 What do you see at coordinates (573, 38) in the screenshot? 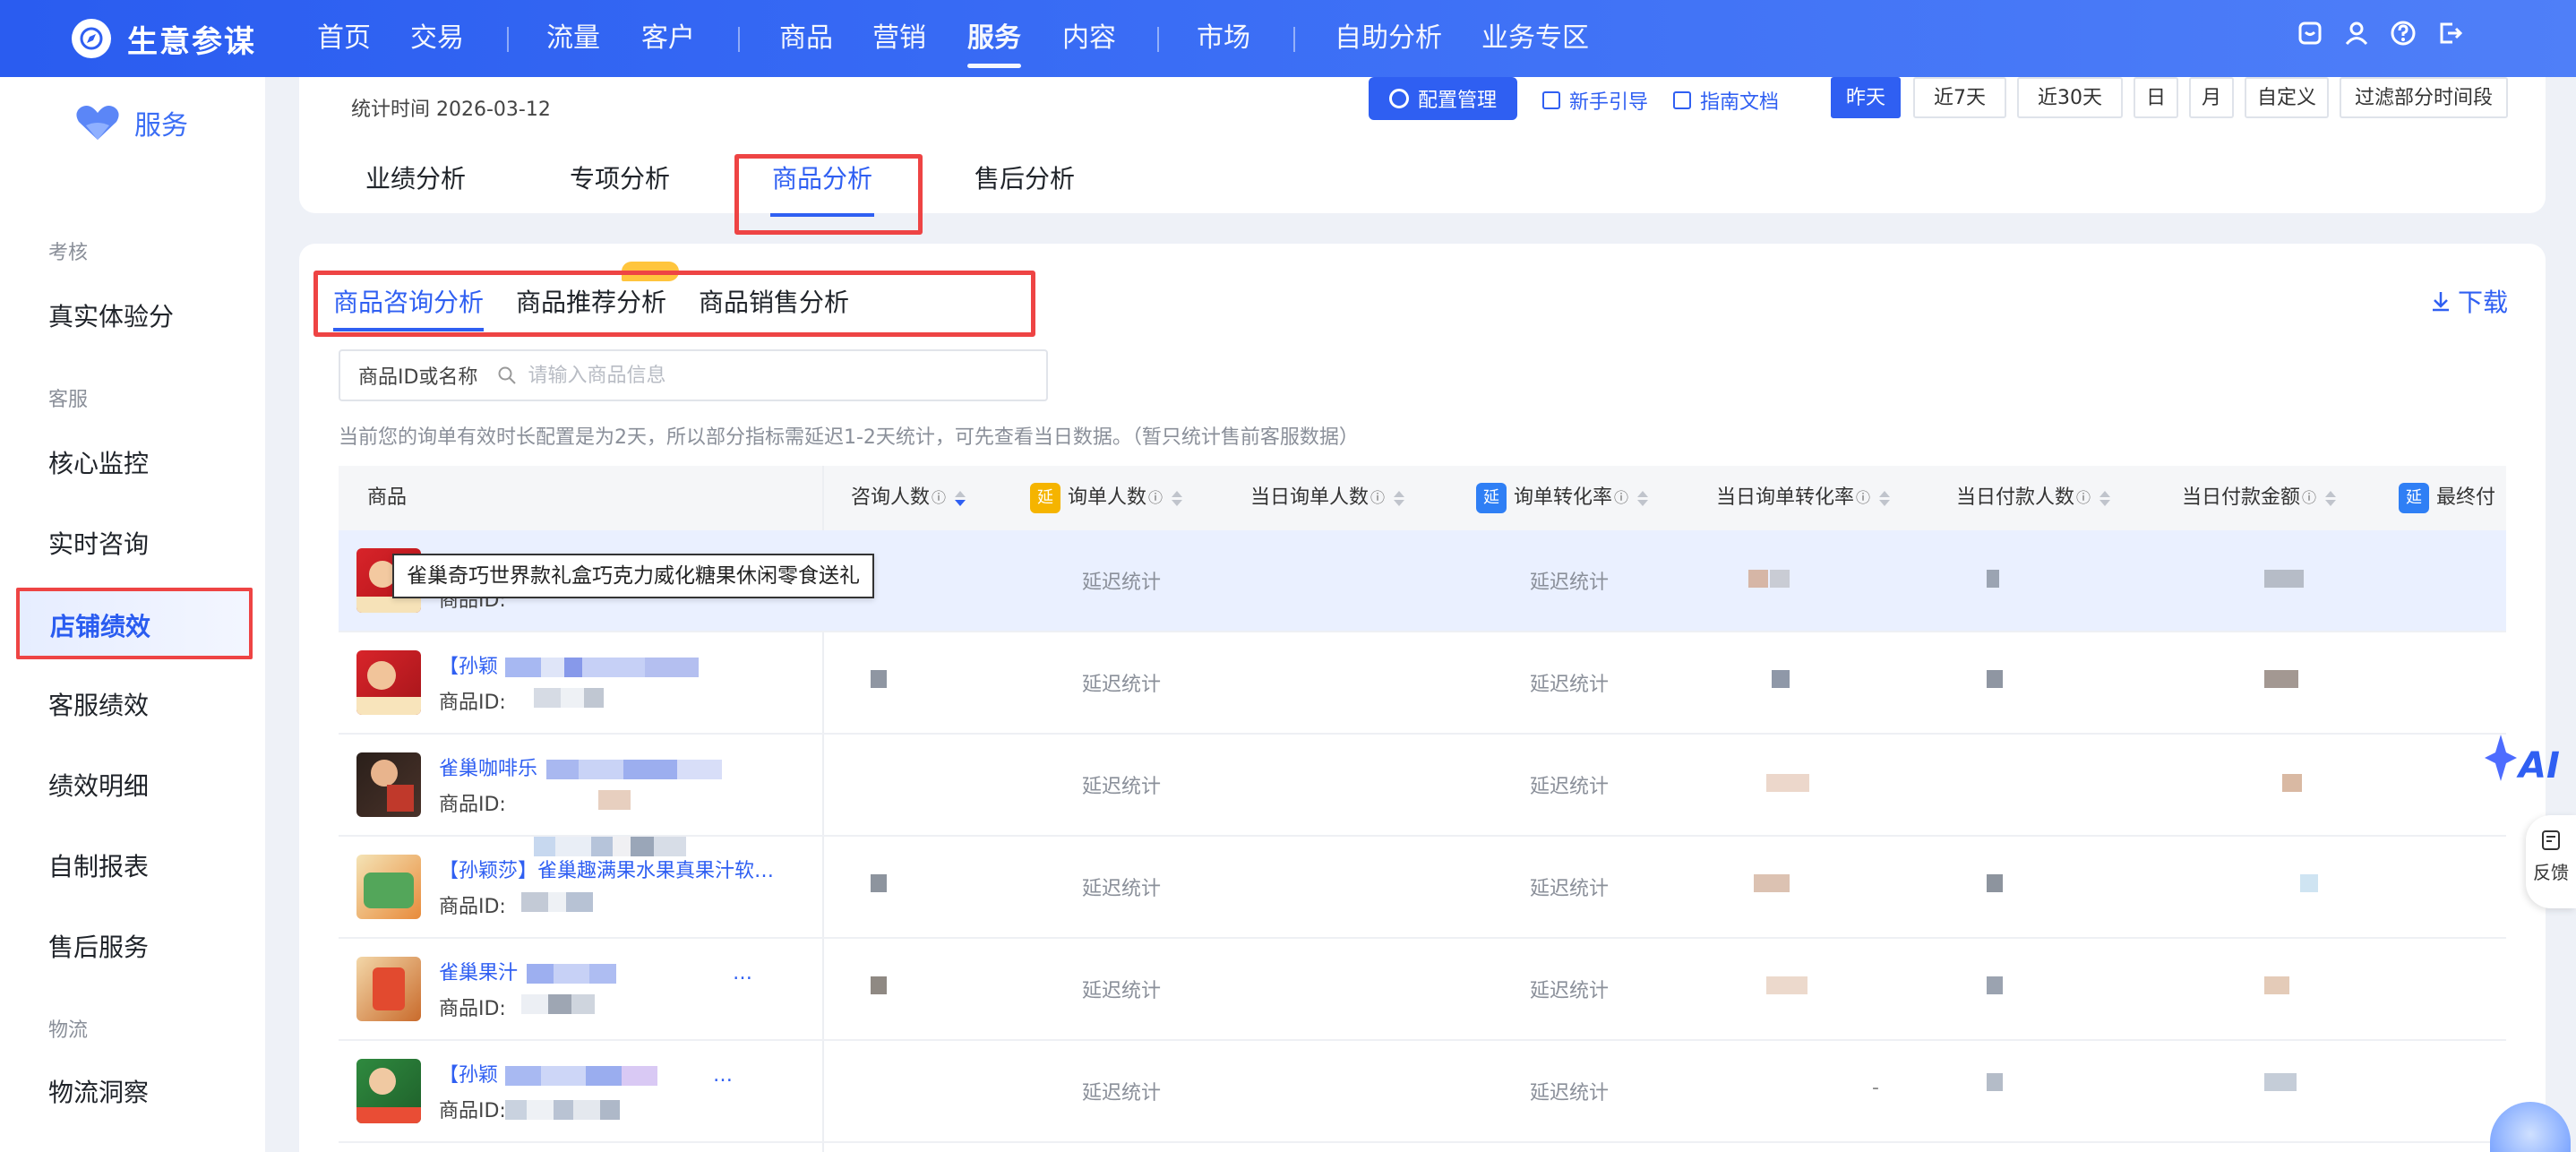
I see `nav-traffic: 流量` at bounding box center [573, 38].